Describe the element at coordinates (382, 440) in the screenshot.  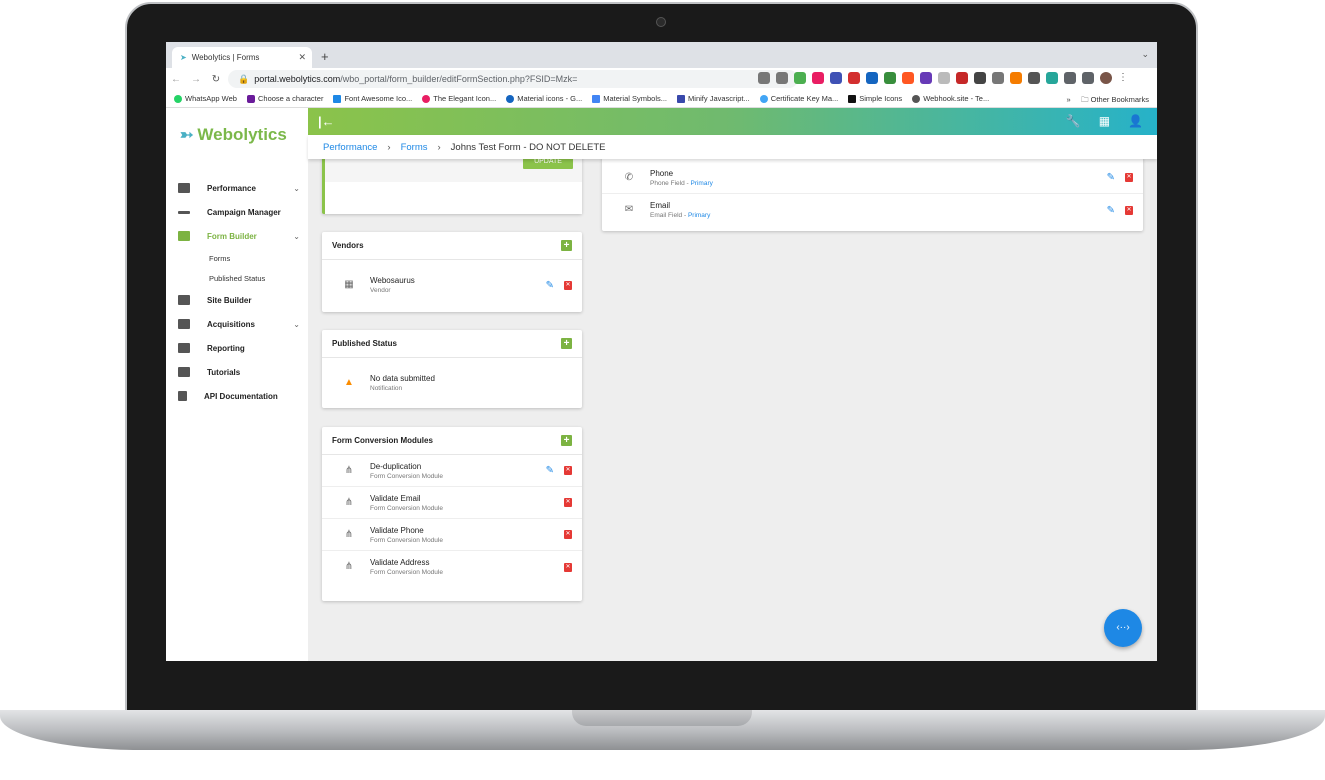
I see `card-title: Form Conversion Modules` at that location.